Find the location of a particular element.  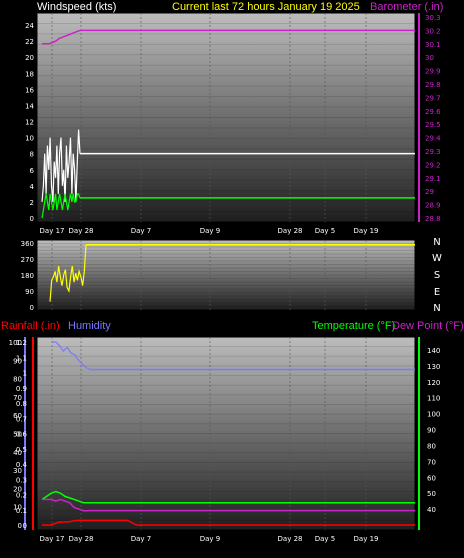

rain-y-tick: 0.5 is located at coordinates (21, 450).